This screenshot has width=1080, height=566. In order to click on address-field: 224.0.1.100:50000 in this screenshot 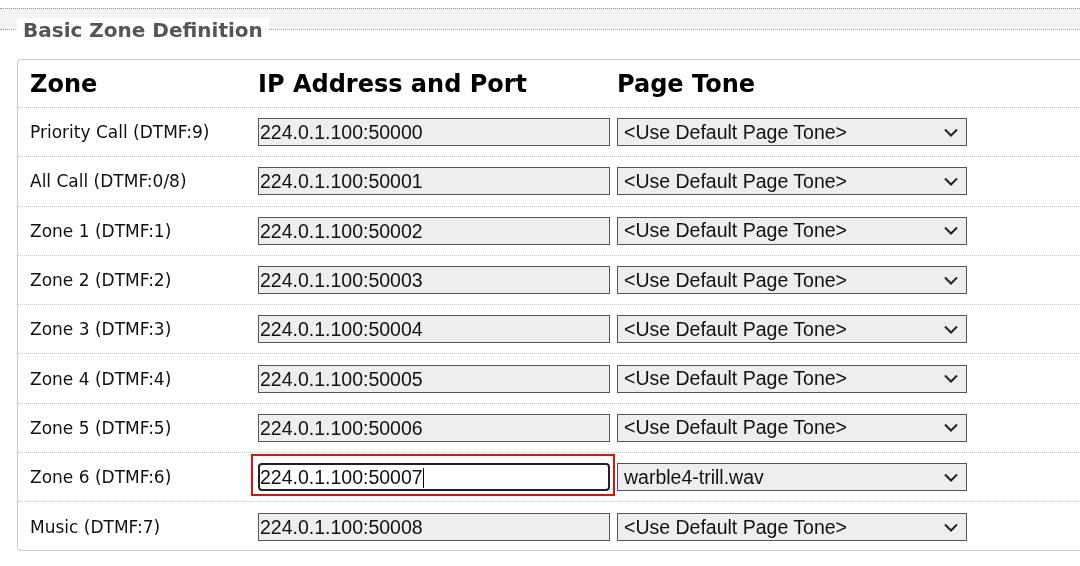, I will do `click(434, 132)`.